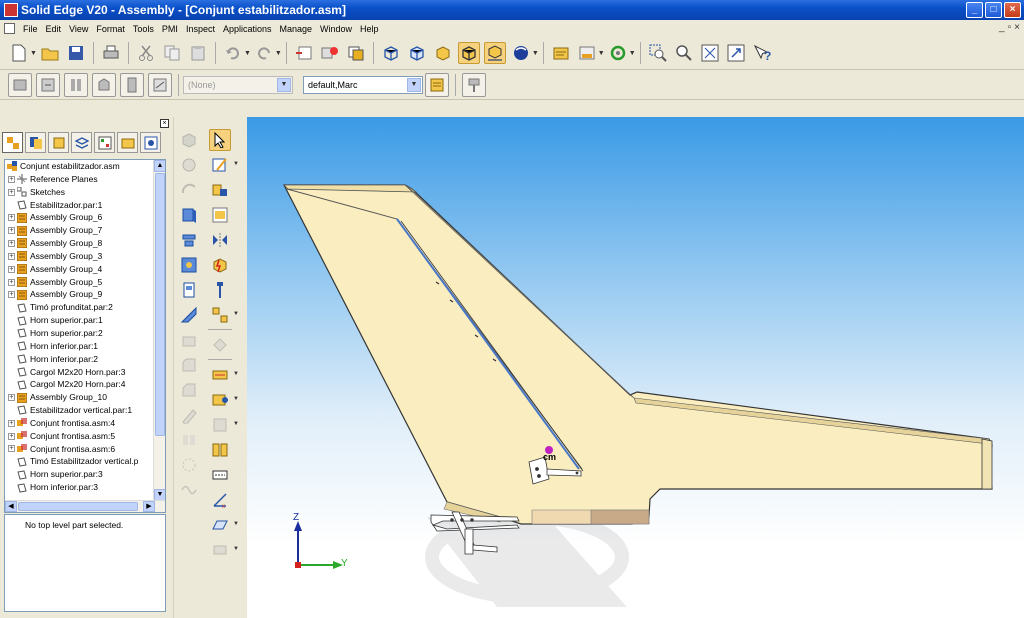 The height and width of the screenshot is (618, 1024). Describe the element at coordinates (535, 53) in the screenshot. I see `render-dropdown-icon: ▼` at that location.